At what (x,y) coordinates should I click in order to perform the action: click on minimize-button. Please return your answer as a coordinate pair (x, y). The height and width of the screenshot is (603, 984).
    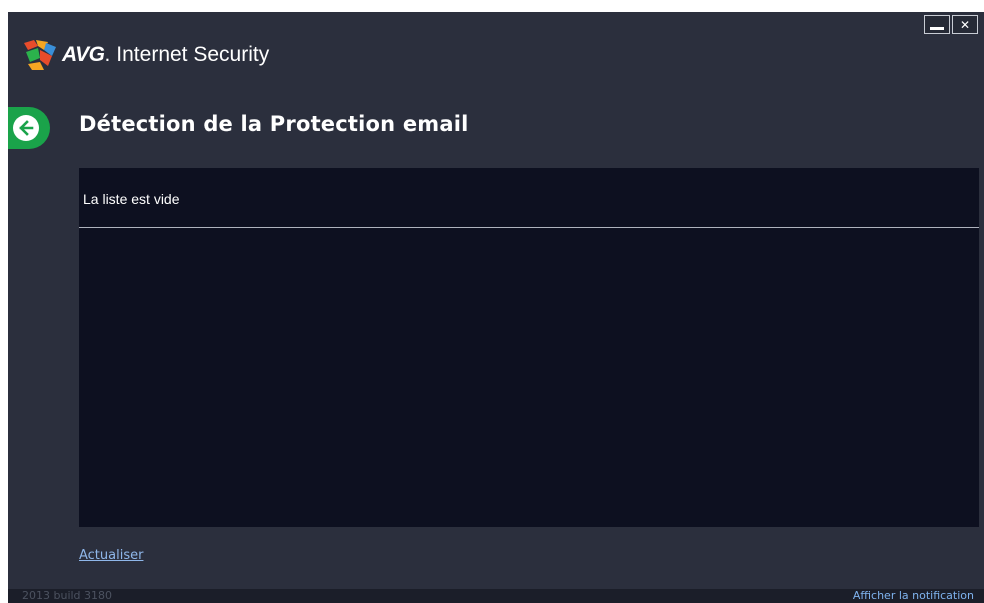
    Looking at the image, I should click on (937, 24).